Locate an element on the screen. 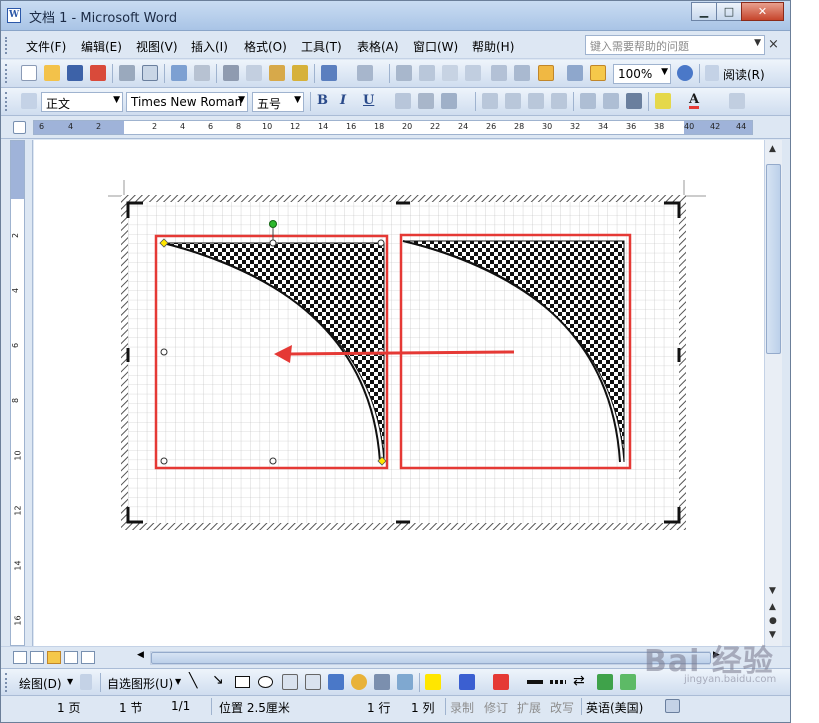 Image resolution: width=819 pixels, height=723 pixels. font-size-select: 五号 ▼ is located at coordinates (278, 102).